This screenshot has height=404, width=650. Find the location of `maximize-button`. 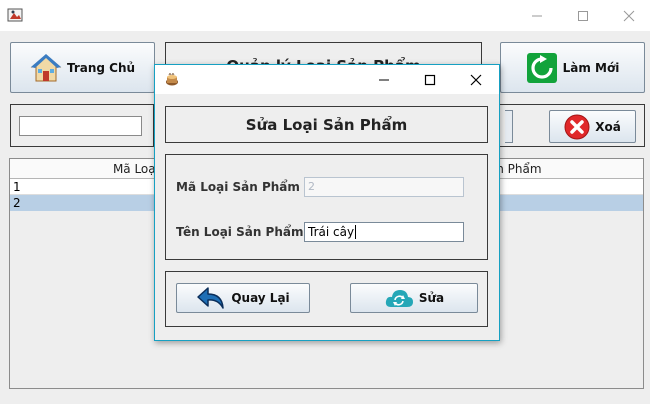

maximize-button is located at coordinates (583, 15).